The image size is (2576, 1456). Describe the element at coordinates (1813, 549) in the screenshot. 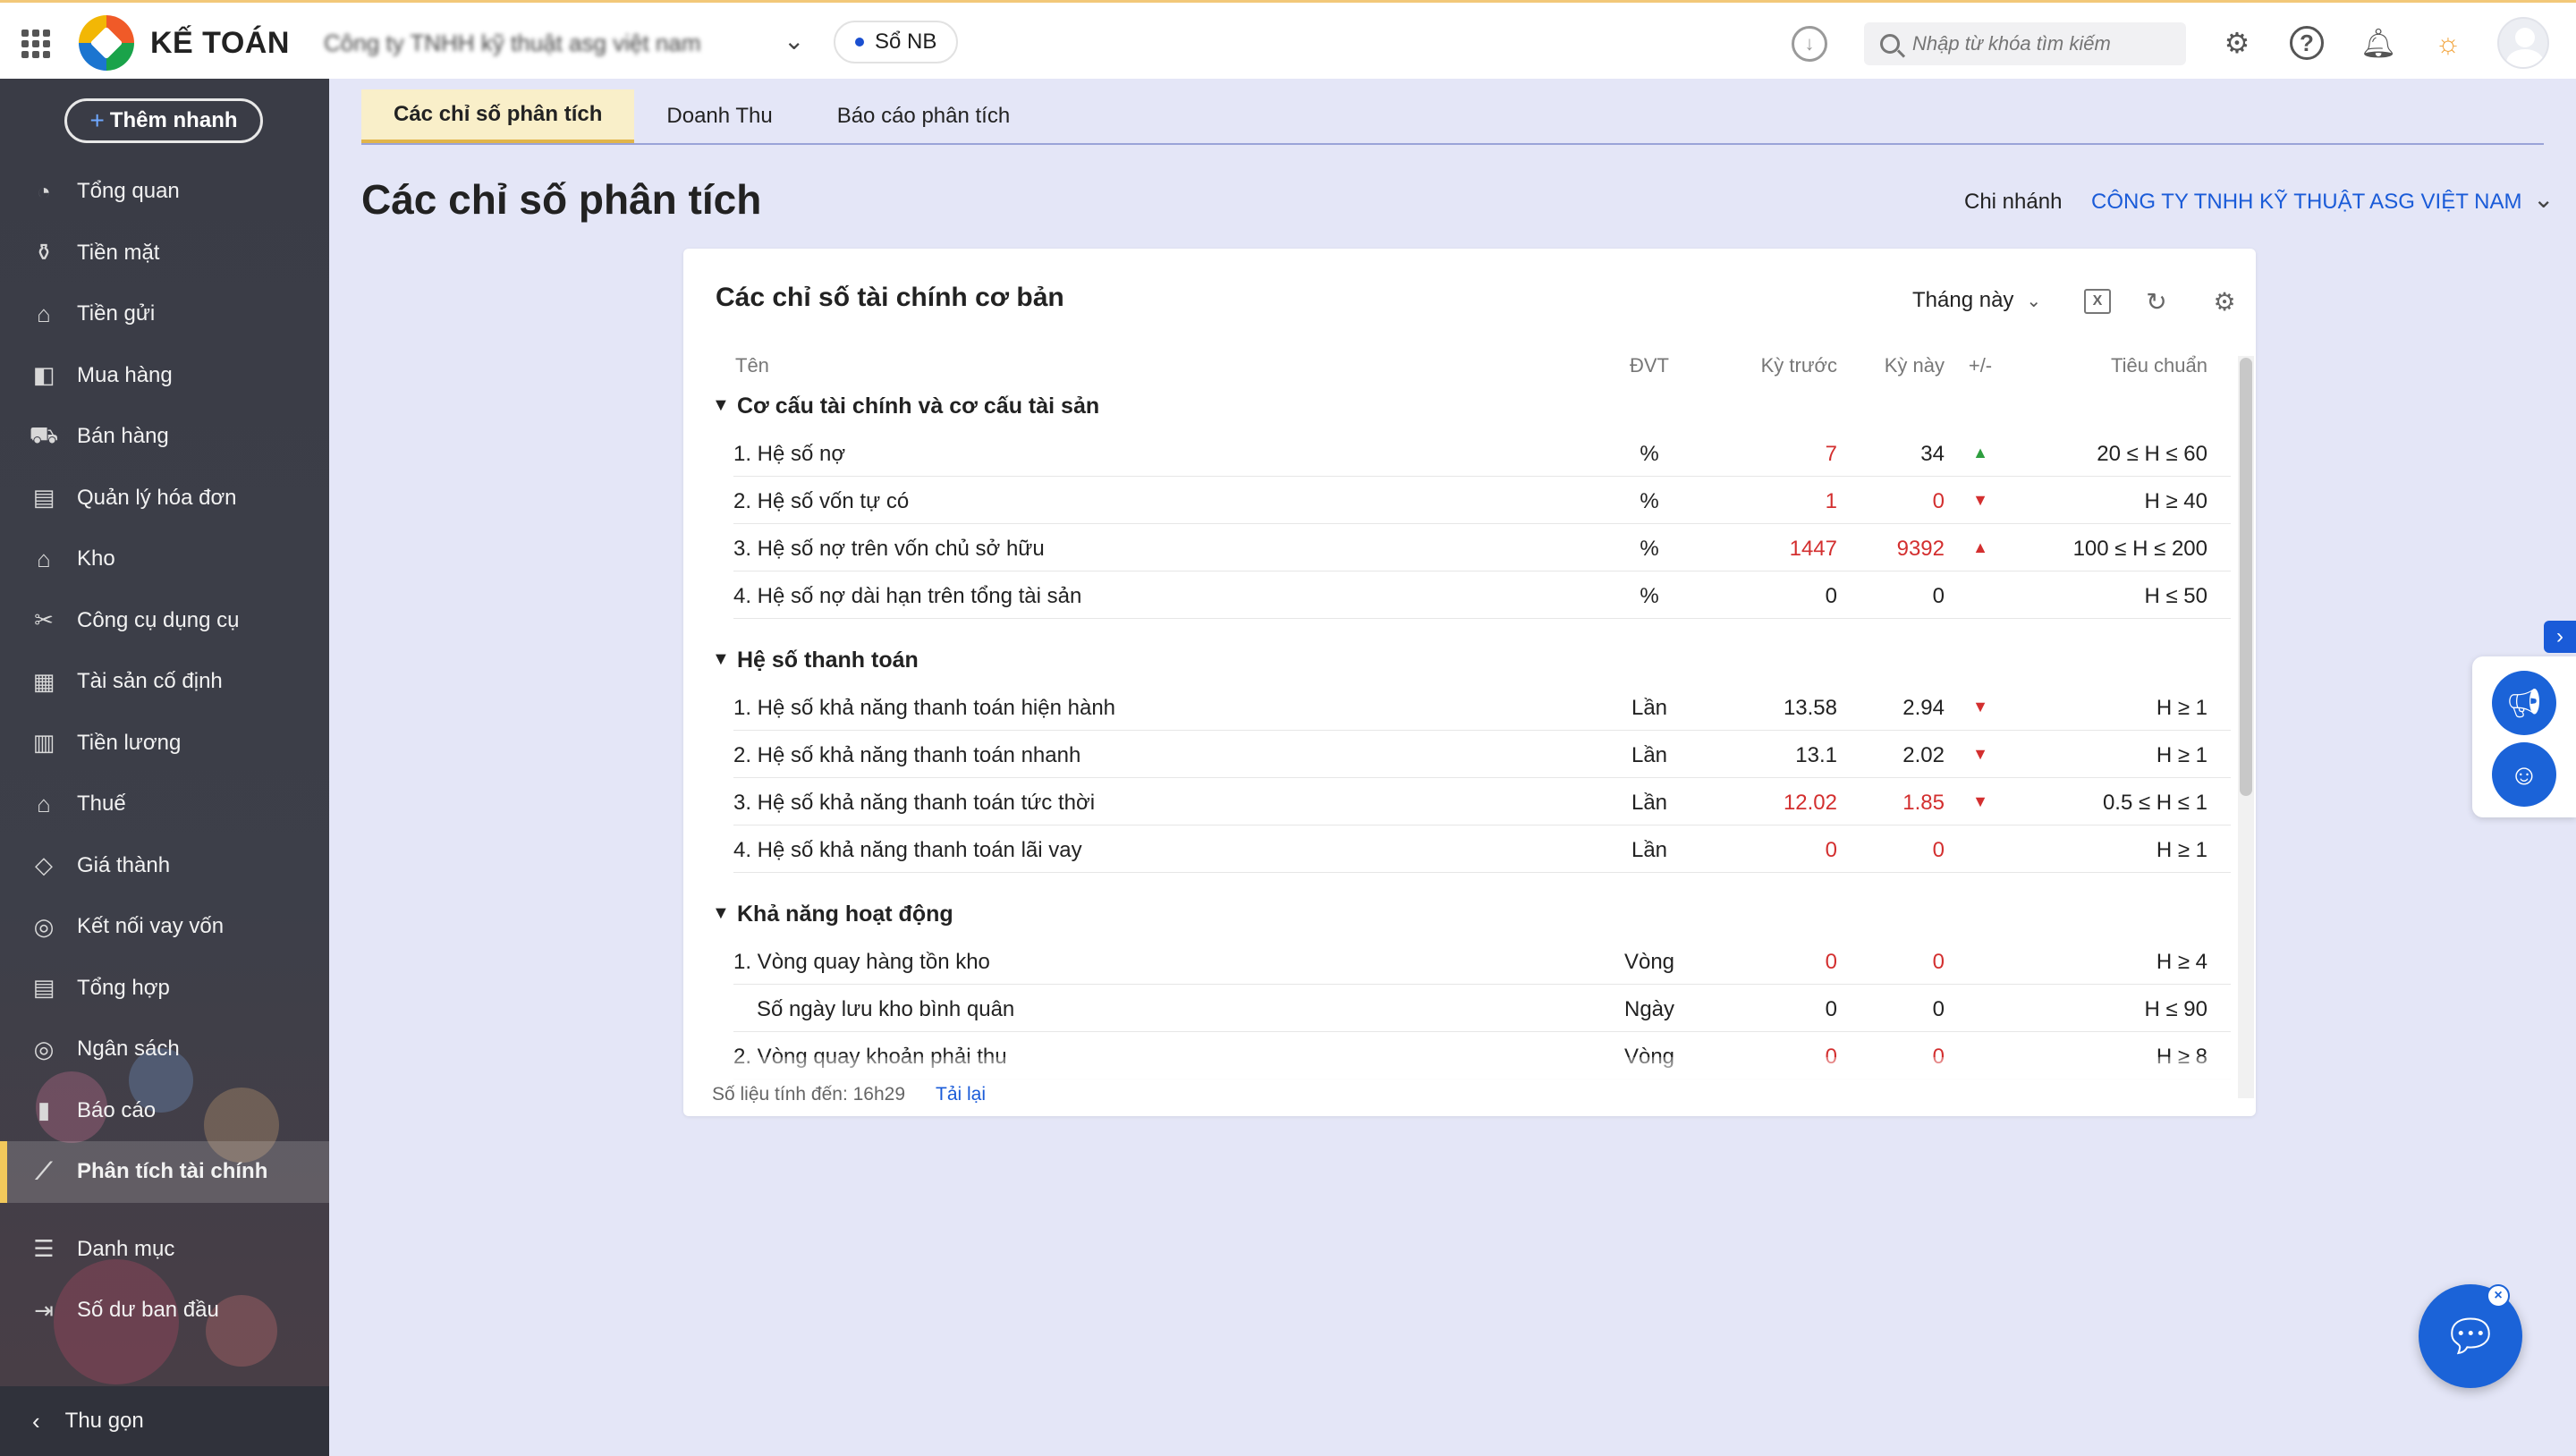

I see `indicator-prev: 1447` at that location.